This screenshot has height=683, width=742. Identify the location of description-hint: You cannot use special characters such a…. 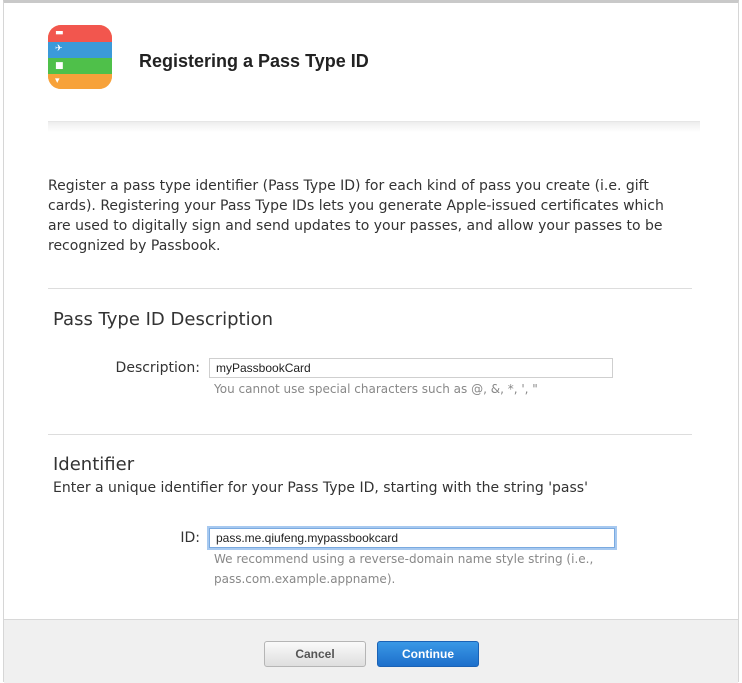
(376, 389).